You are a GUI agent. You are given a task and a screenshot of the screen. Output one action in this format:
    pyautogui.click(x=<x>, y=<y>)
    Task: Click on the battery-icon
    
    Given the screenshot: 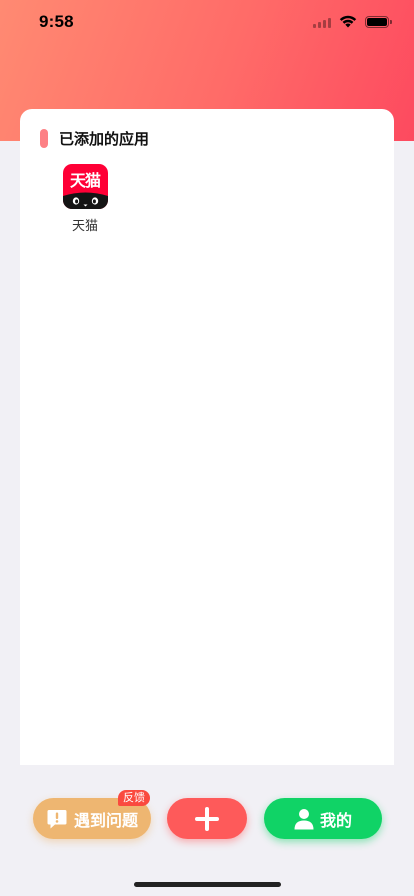 What is the action you would take?
    pyautogui.click(x=378, y=21)
    